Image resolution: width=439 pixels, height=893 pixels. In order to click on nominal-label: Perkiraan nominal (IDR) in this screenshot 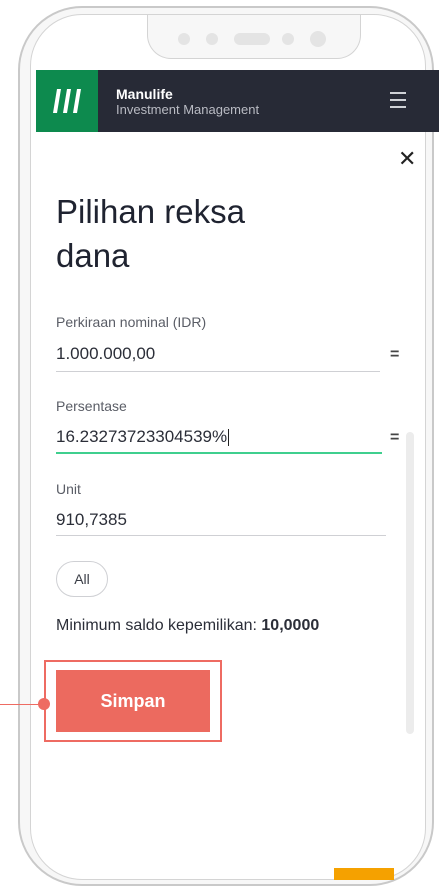, I will do `click(131, 322)`.